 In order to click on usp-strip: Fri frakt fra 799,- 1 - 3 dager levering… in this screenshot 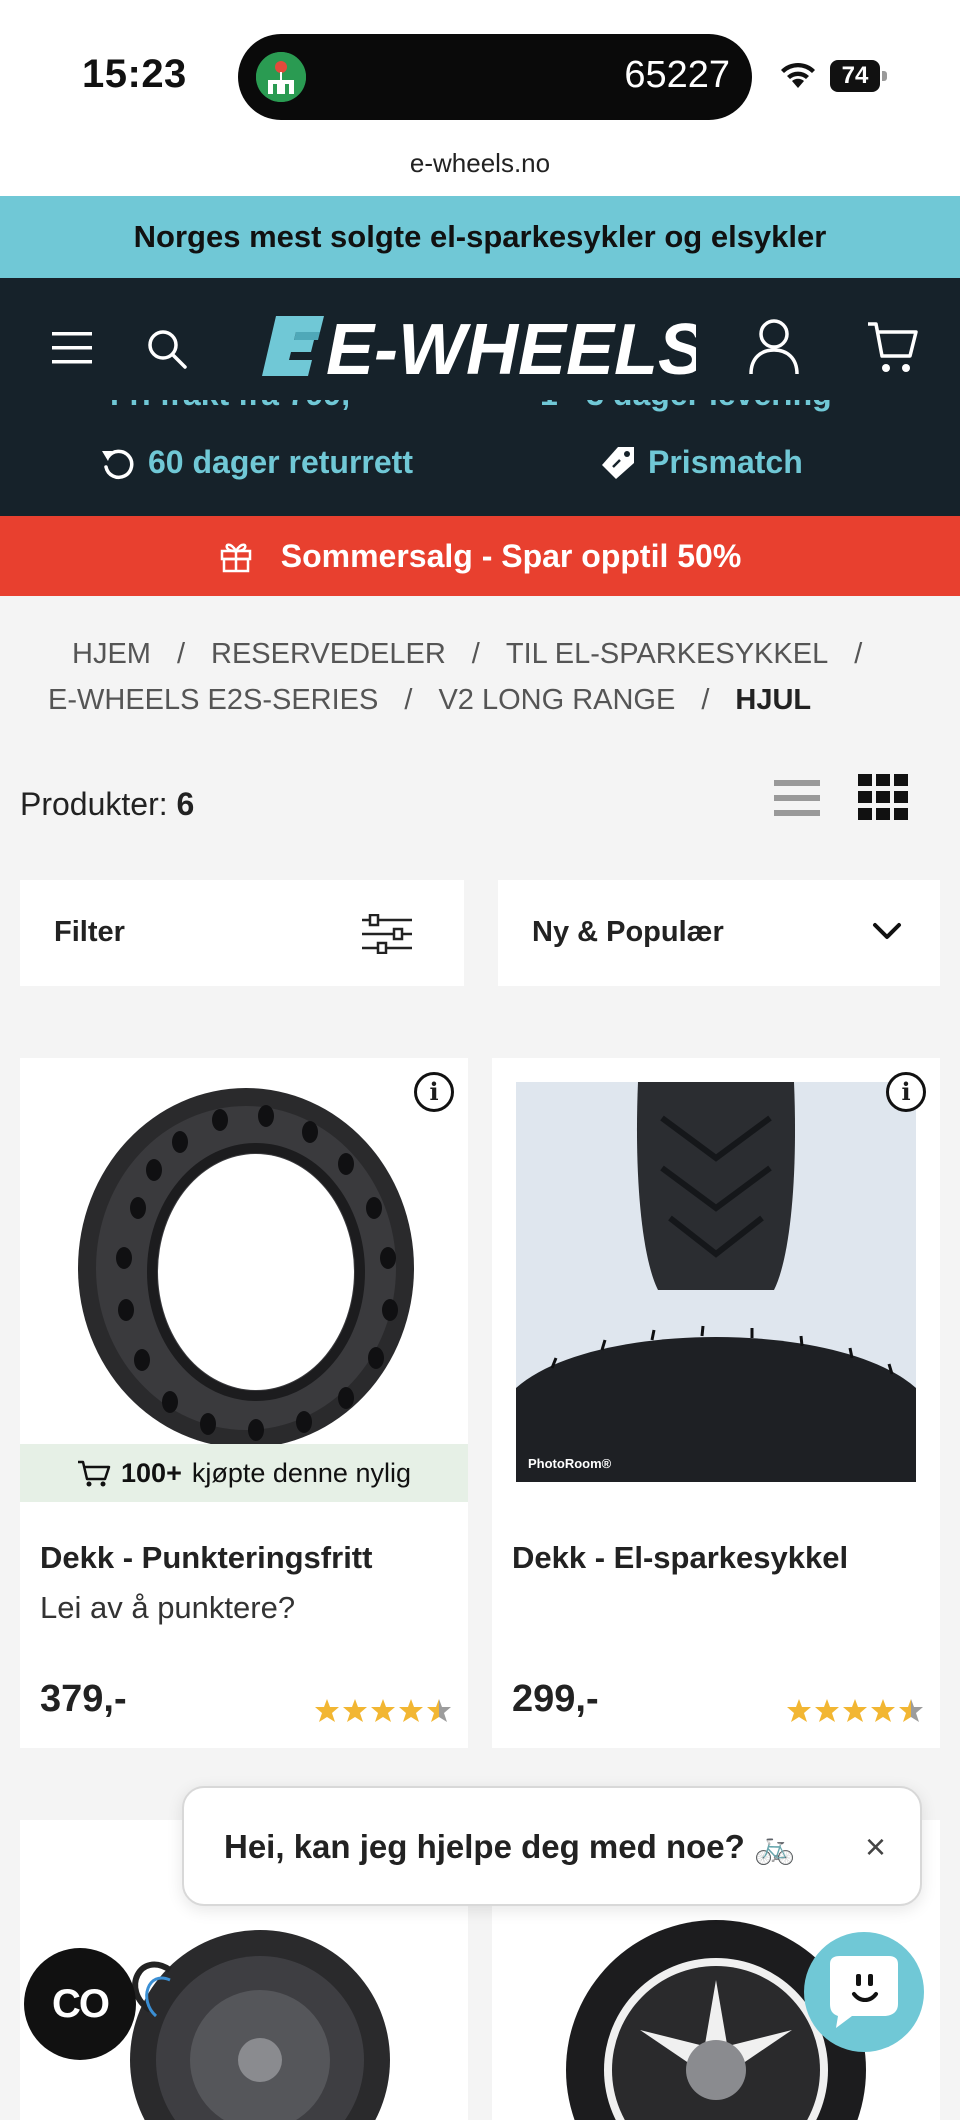, I will do `click(480, 458)`.